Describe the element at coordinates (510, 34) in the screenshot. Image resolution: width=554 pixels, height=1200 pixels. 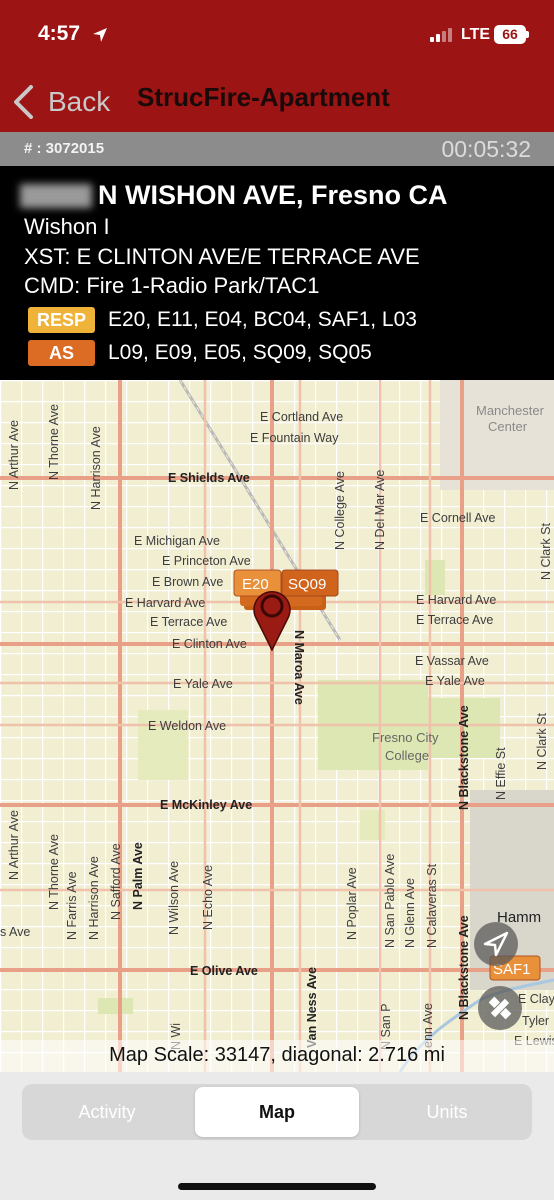
I see `battery-icon: 66` at that location.